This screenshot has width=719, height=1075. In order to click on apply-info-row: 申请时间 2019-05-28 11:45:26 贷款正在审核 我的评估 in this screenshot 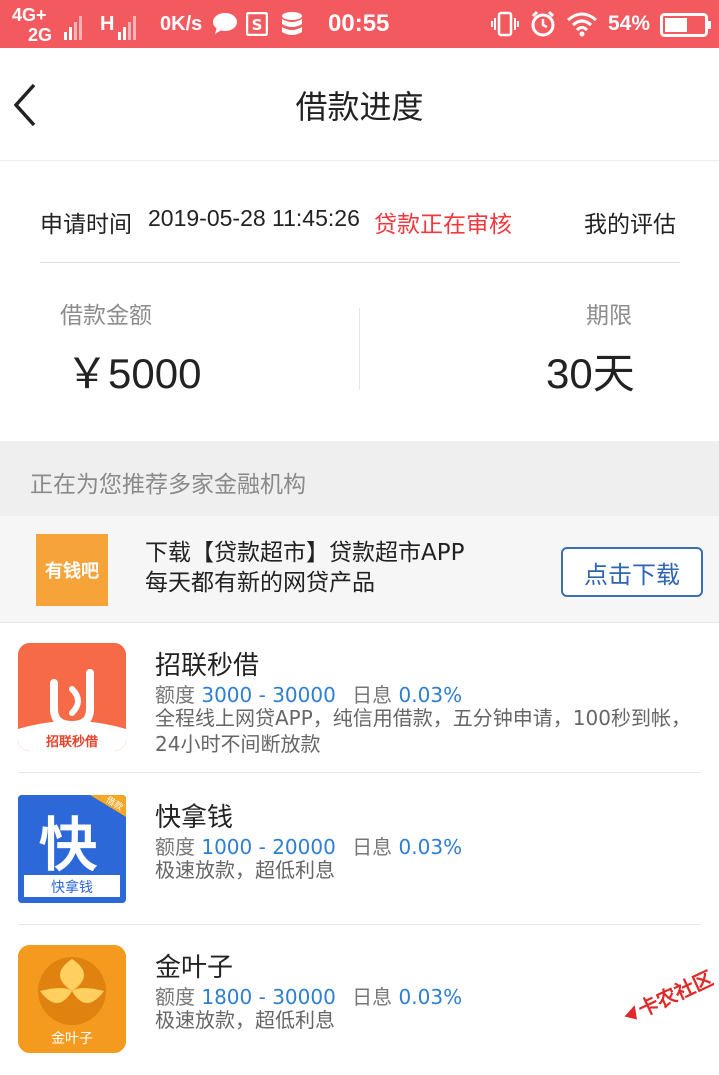, I will do `click(360, 222)`.